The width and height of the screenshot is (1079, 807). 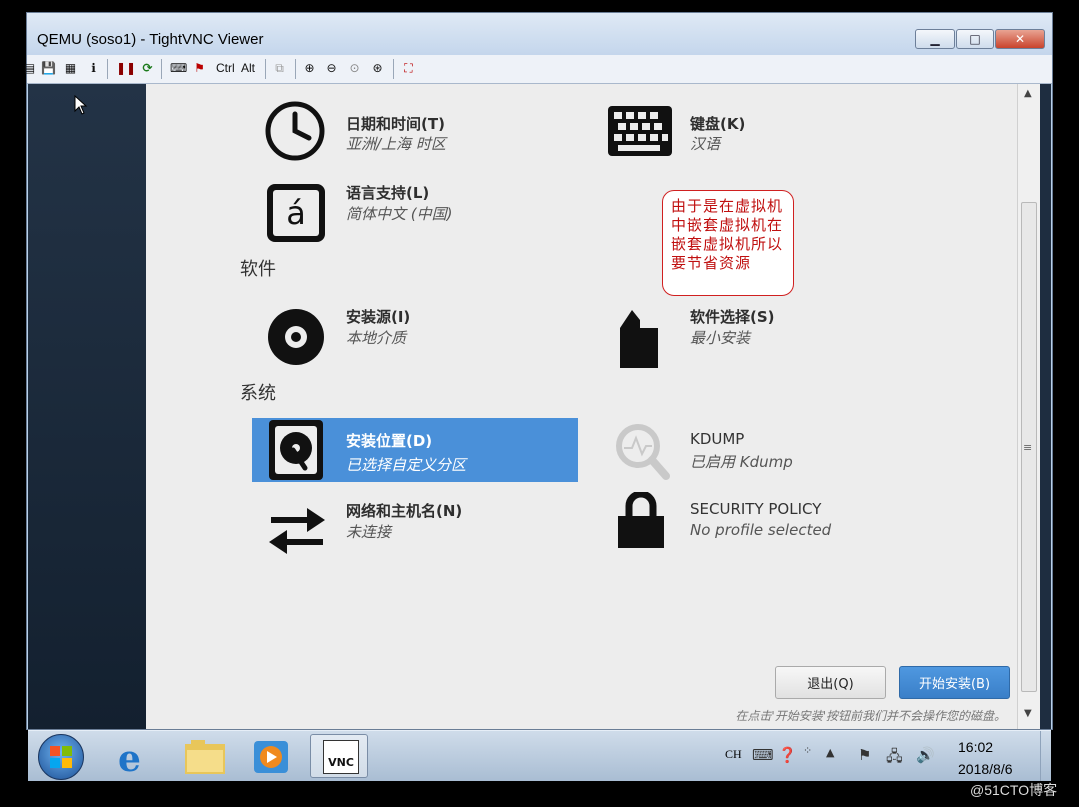 I want to click on scroll-down-icon: ▼, so click(x=1028, y=713).